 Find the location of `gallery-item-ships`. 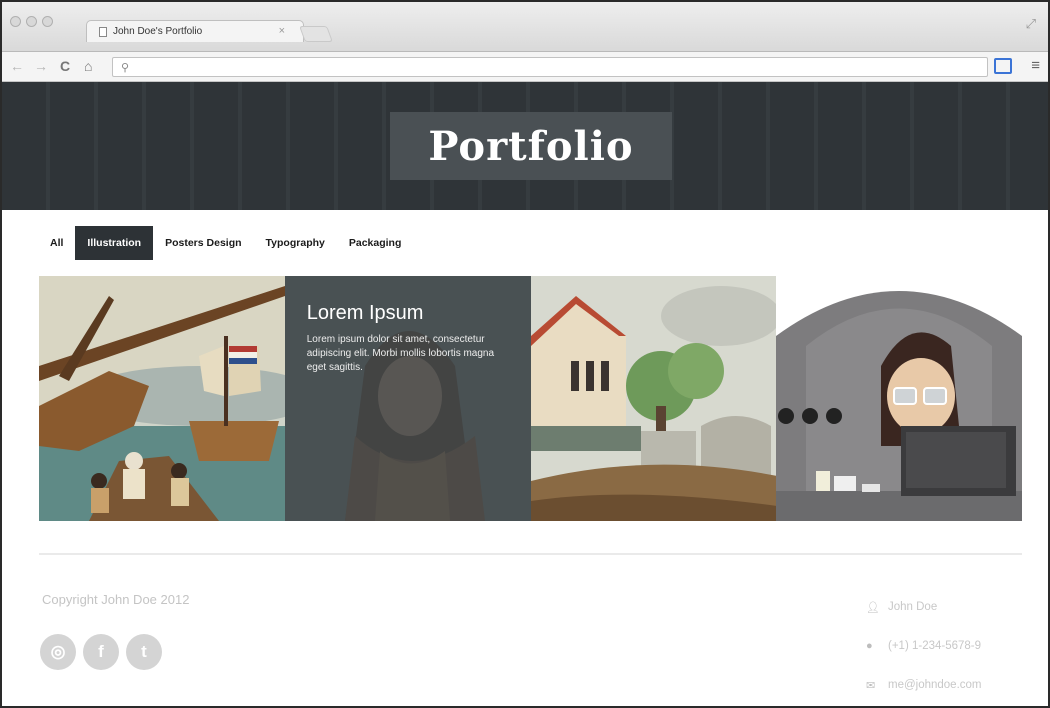

gallery-item-ships is located at coordinates (162, 398).